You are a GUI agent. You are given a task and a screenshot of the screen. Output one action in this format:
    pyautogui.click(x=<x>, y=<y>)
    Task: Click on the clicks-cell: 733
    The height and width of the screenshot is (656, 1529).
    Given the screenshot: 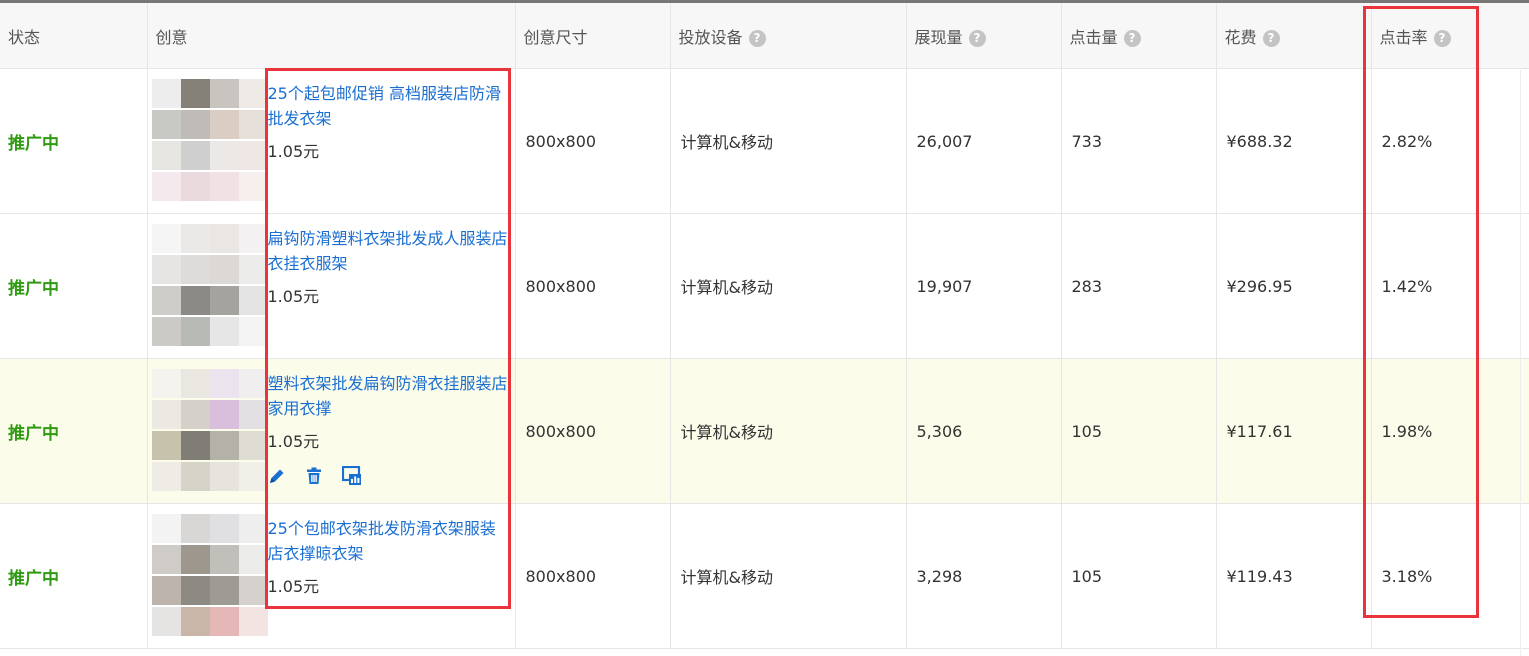 What is the action you would take?
    pyautogui.click(x=1139, y=141)
    